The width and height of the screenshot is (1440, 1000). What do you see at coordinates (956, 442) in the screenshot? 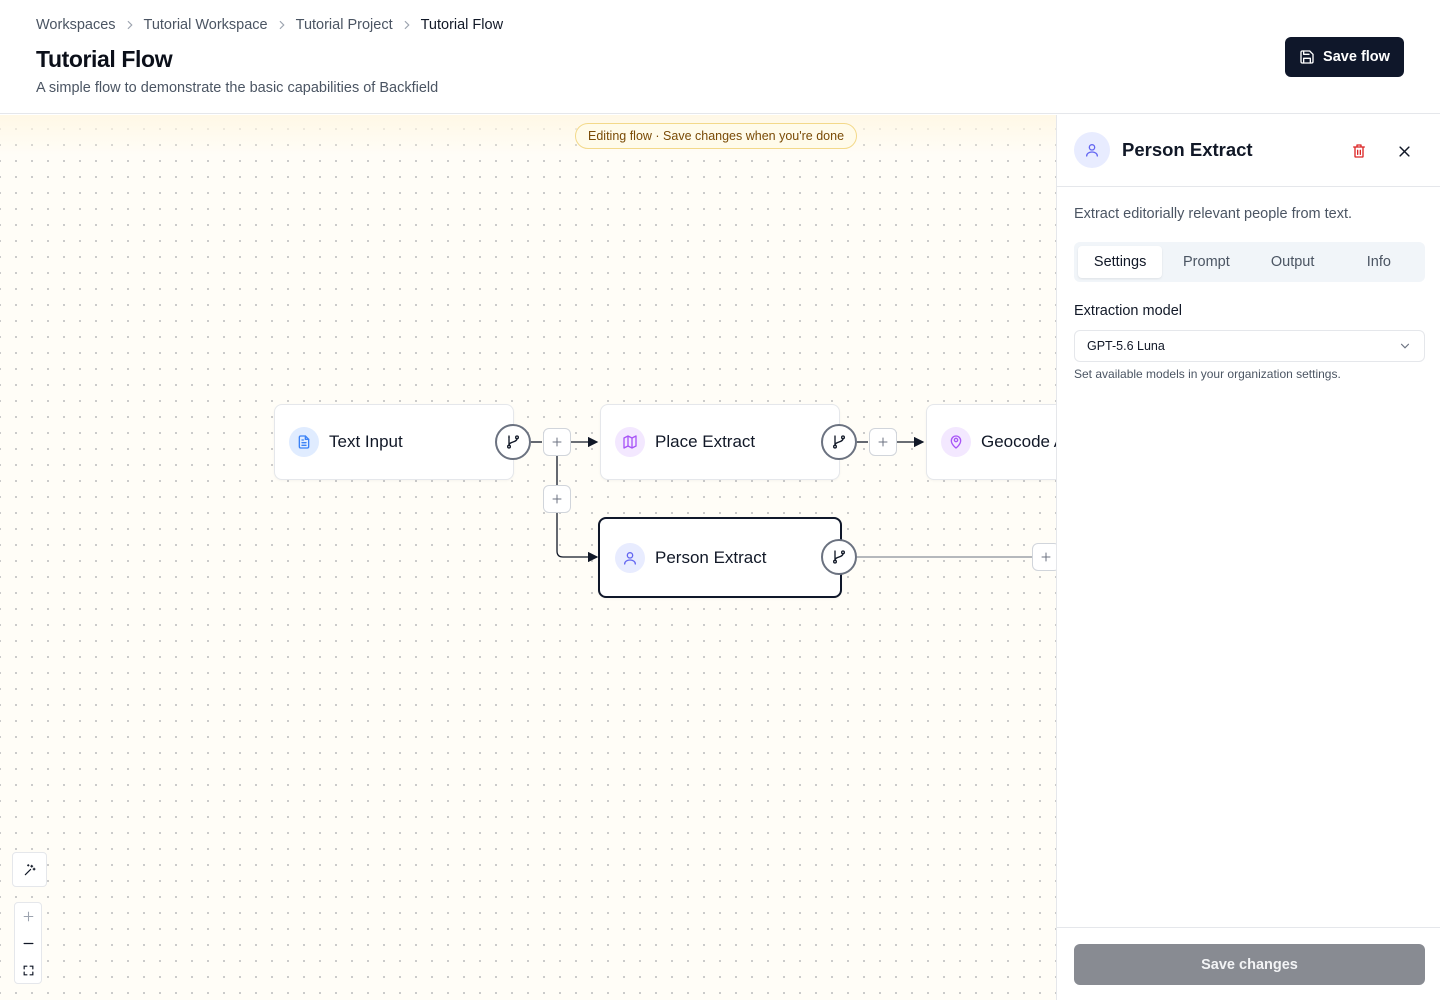
I see `map-pin-user-icon` at bounding box center [956, 442].